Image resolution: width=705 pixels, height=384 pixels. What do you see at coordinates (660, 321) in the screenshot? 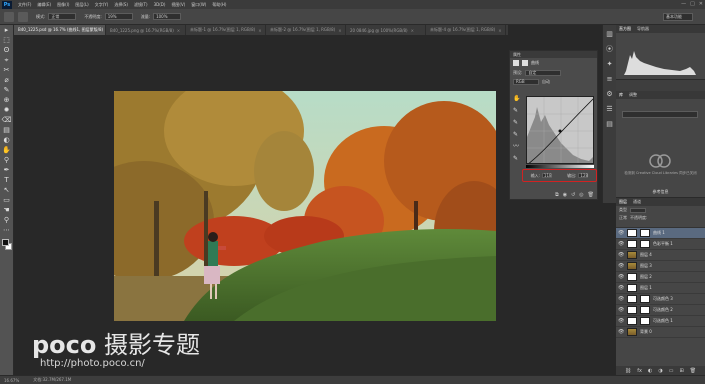
I see `layer-row: 👁 可选颜色 1` at bounding box center [660, 321].